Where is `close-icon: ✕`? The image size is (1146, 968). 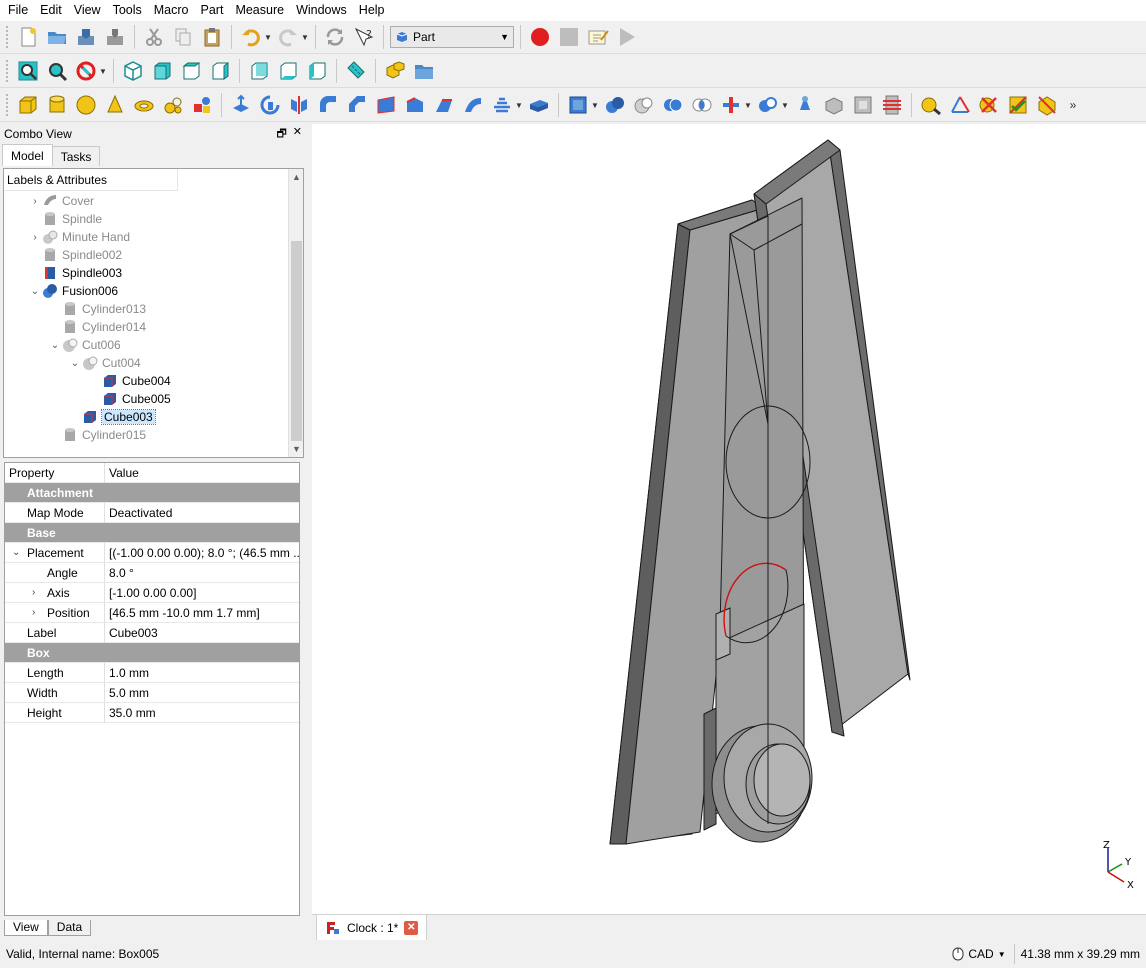 close-icon: ✕ is located at coordinates (297, 134).